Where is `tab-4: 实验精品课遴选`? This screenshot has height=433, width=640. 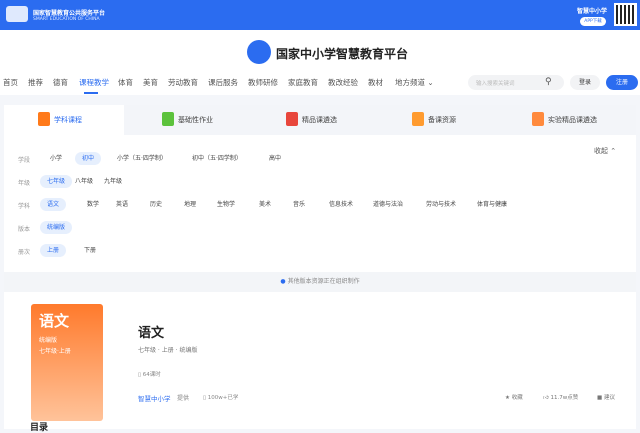
tab-4: 实验精品课遴选 is located at coordinates (572, 120).